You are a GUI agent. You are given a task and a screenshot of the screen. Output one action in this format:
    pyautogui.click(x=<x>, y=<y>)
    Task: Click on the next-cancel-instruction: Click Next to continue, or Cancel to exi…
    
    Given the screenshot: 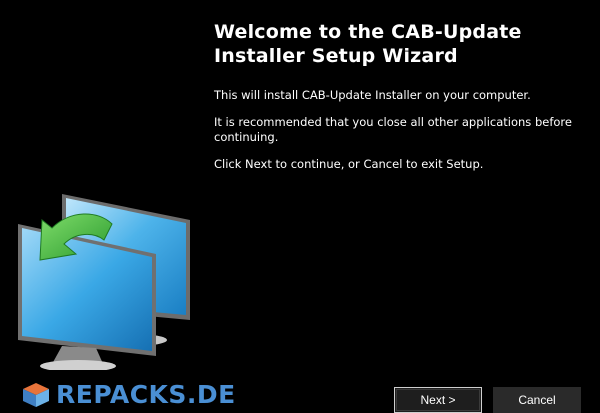 What is the action you would take?
    pyautogui.click(x=349, y=164)
    